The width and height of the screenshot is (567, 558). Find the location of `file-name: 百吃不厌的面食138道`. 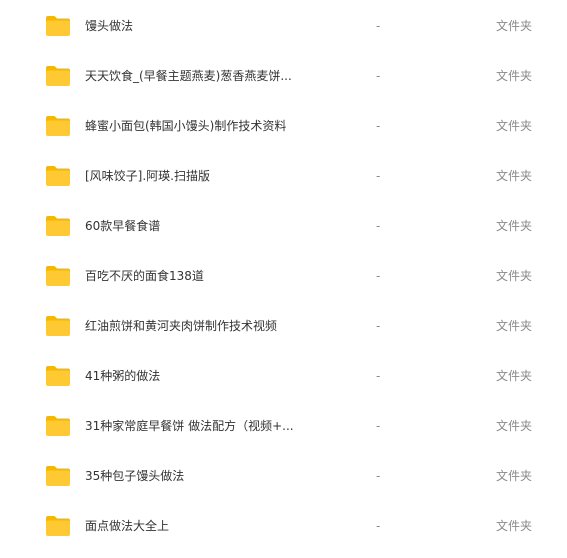

file-name: 百吃不厌的面食138道 is located at coordinates (144, 276).